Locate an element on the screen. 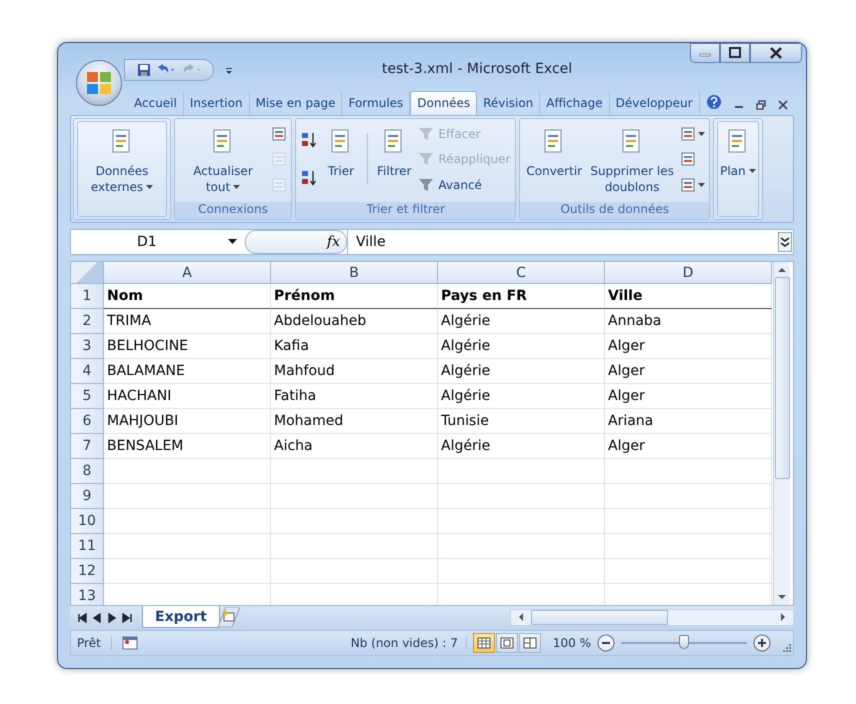 This screenshot has height=704, width=856. ribbon-button: Filtrer is located at coordinates (394, 161).